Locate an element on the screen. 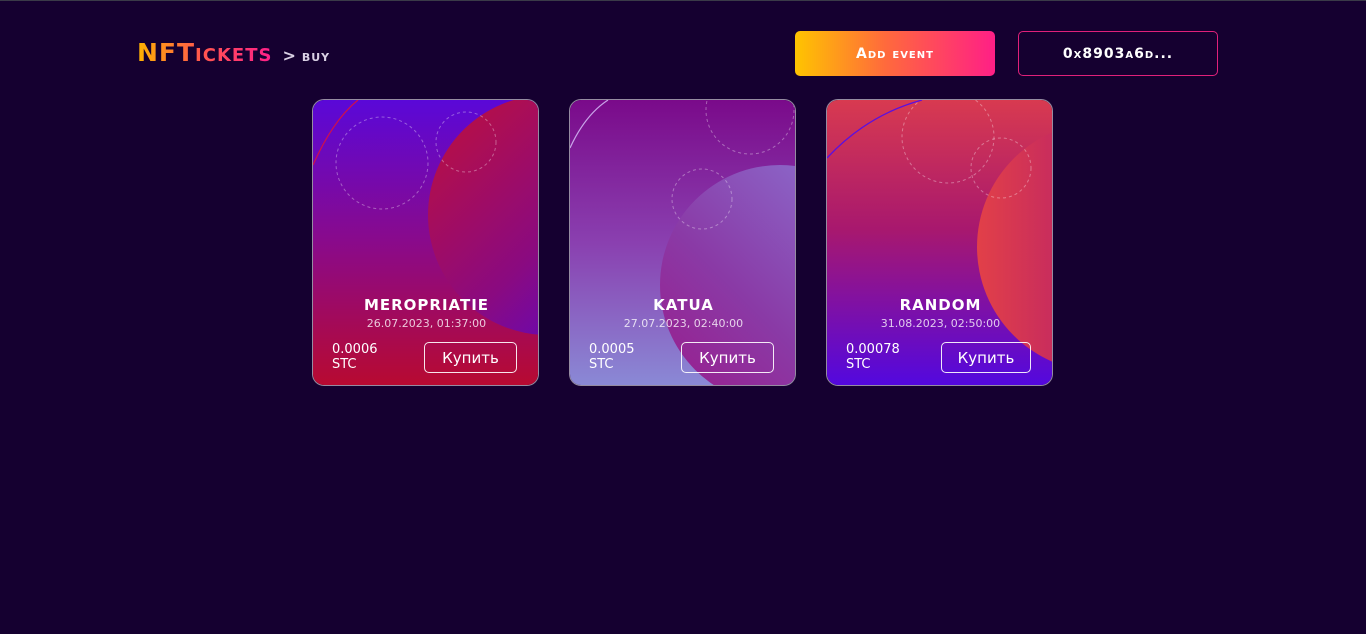 The image size is (1366, 634). event-date: 26.07.2023, 01:37:00 is located at coordinates (426, 323).